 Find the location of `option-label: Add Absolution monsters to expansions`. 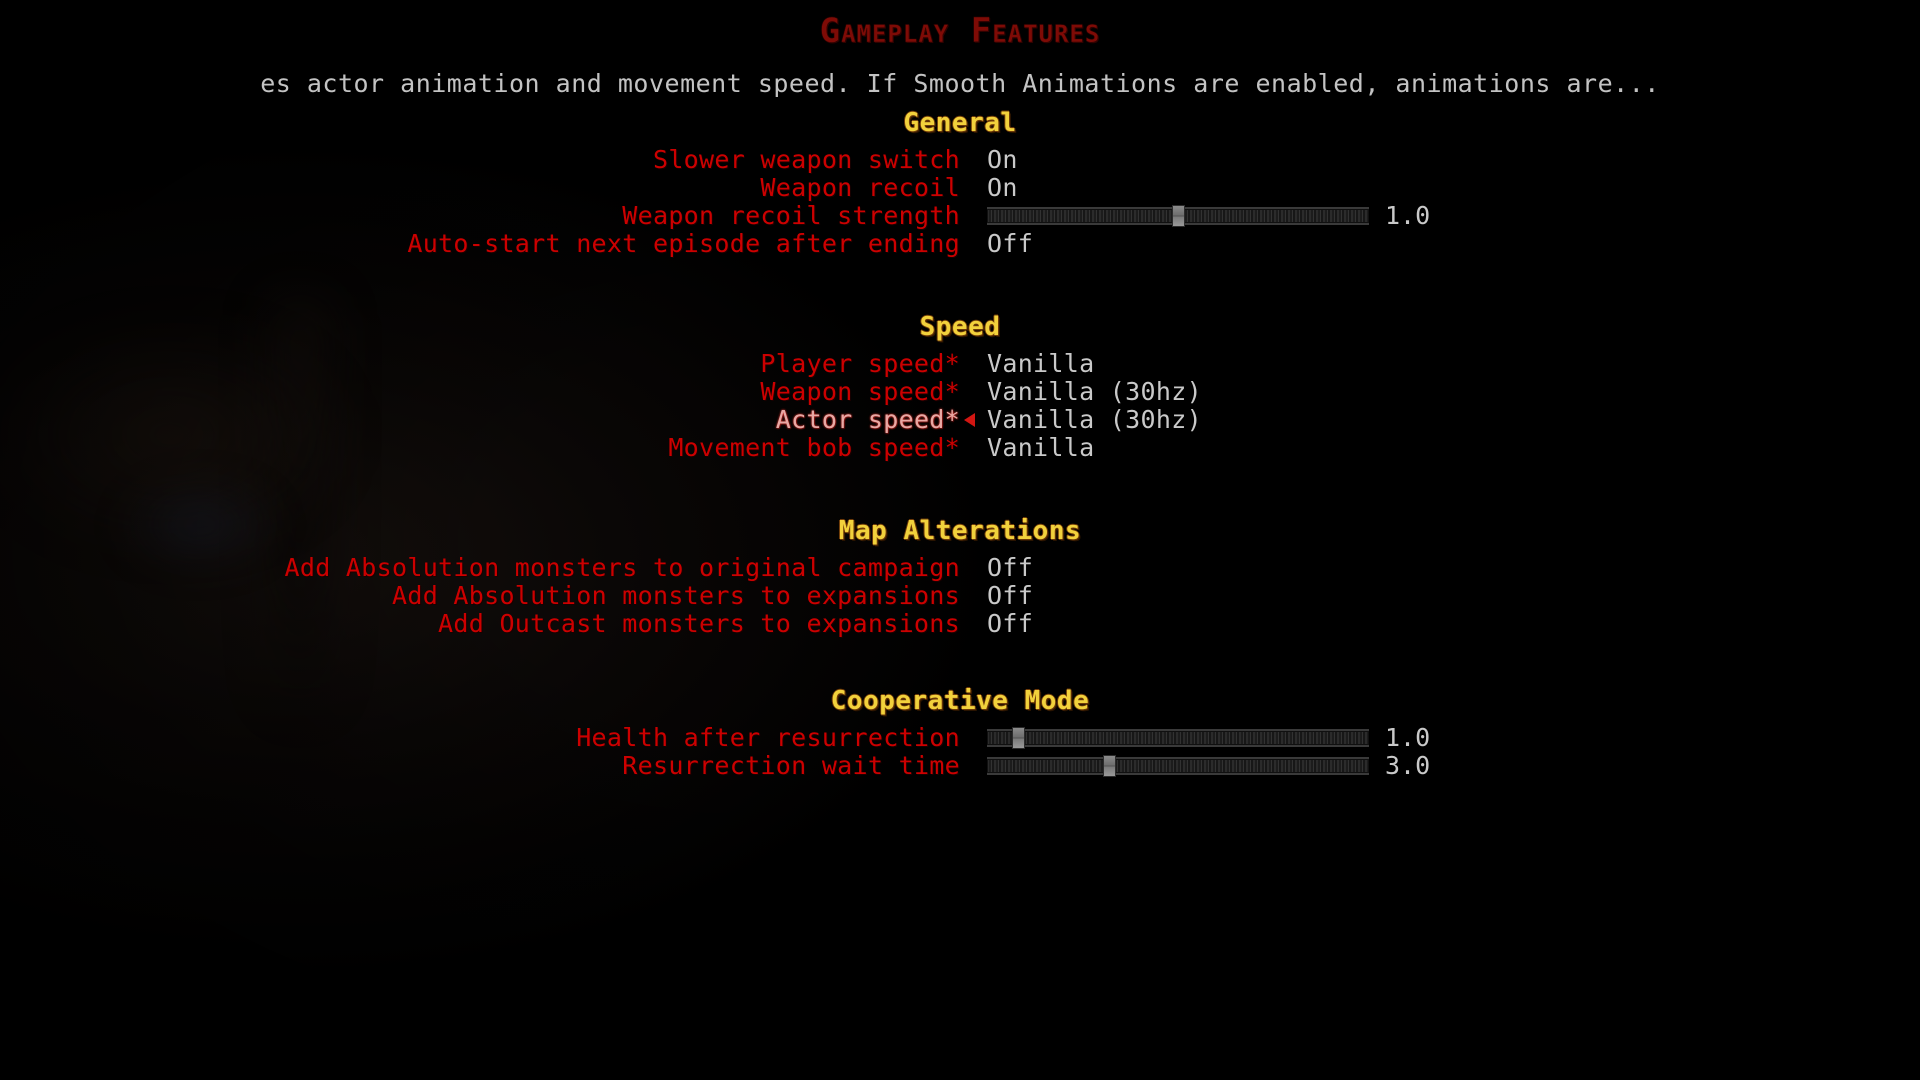

option-label: Add Absolution monsters to expansions is located at coordinates (676, 595).